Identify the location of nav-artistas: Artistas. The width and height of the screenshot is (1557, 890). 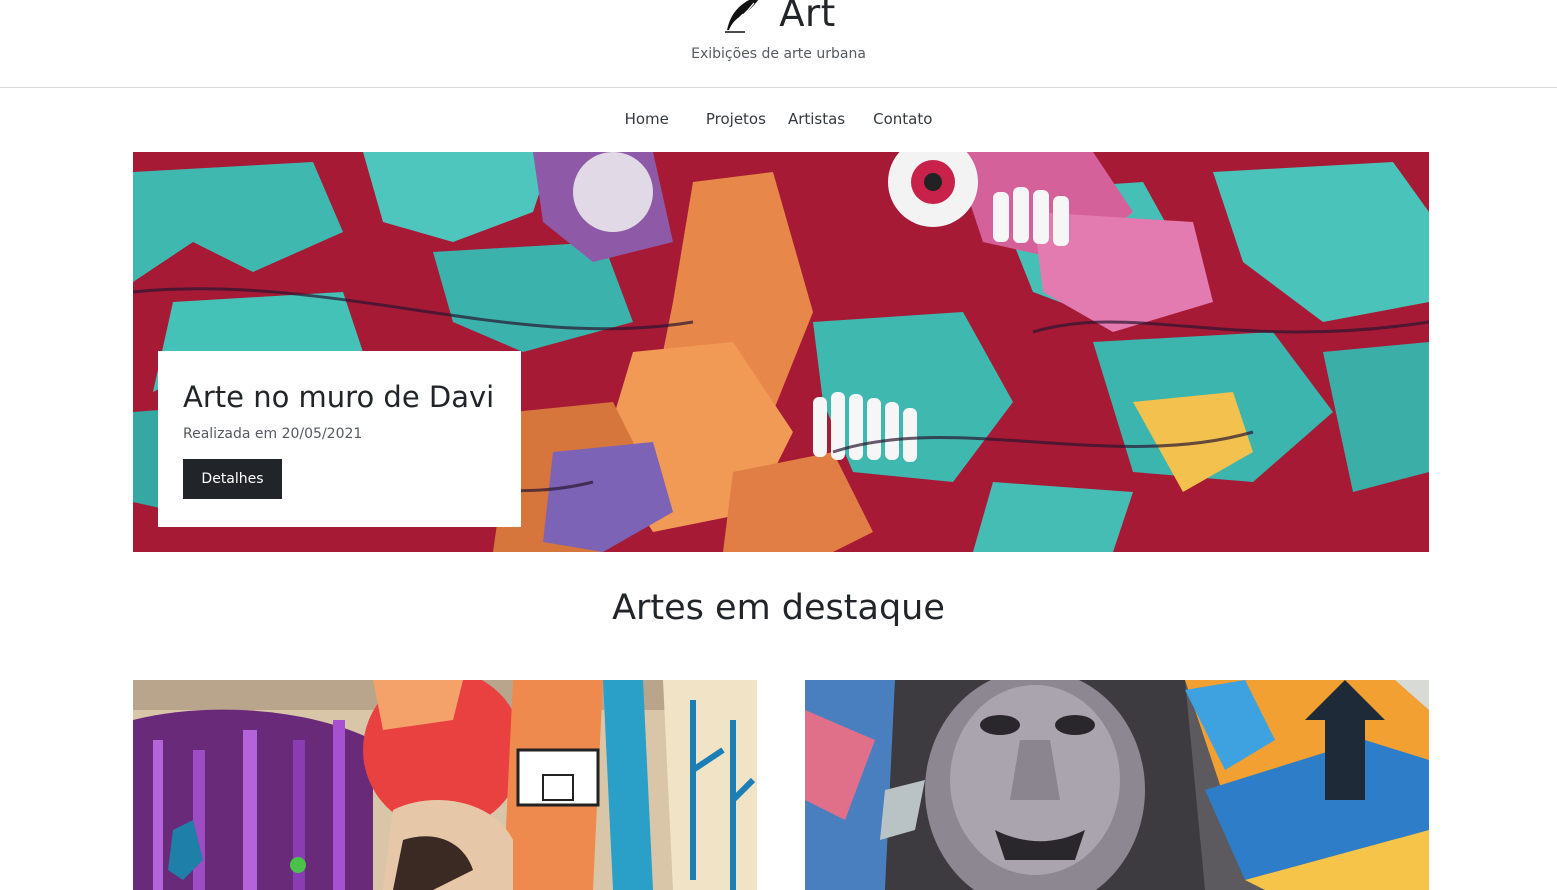
(816, 119).